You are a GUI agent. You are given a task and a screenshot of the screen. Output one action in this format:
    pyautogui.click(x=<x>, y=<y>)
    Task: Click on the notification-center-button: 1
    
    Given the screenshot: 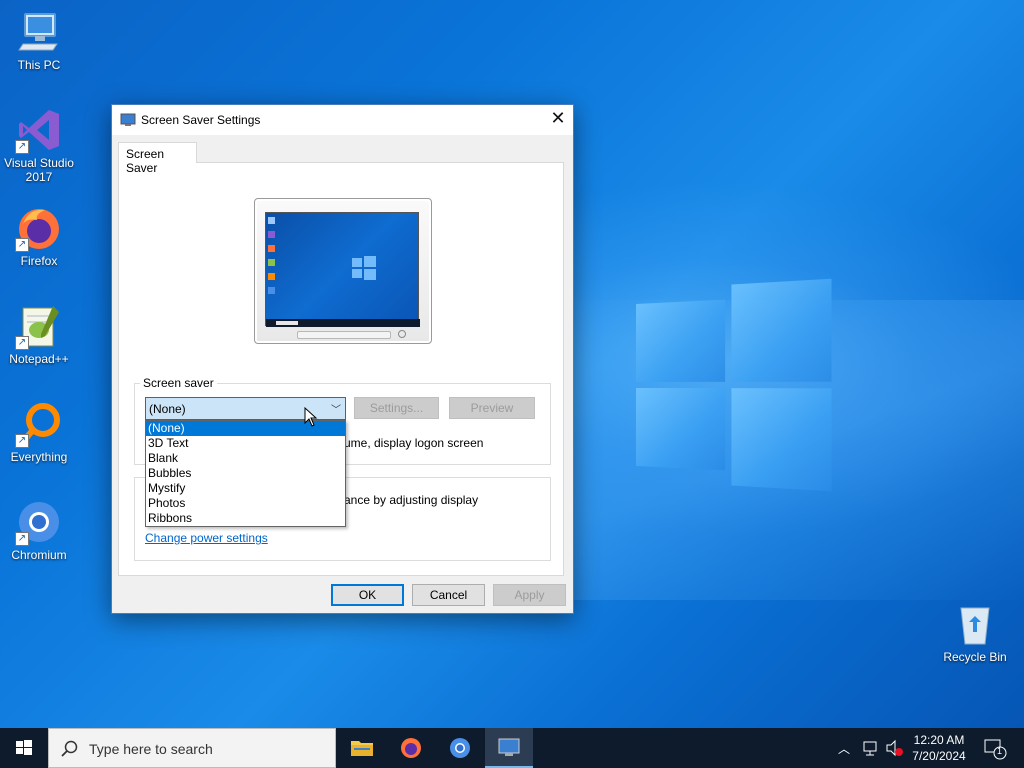 What is the action you would take?
    pyautogui.click(x=994, y=748)
    